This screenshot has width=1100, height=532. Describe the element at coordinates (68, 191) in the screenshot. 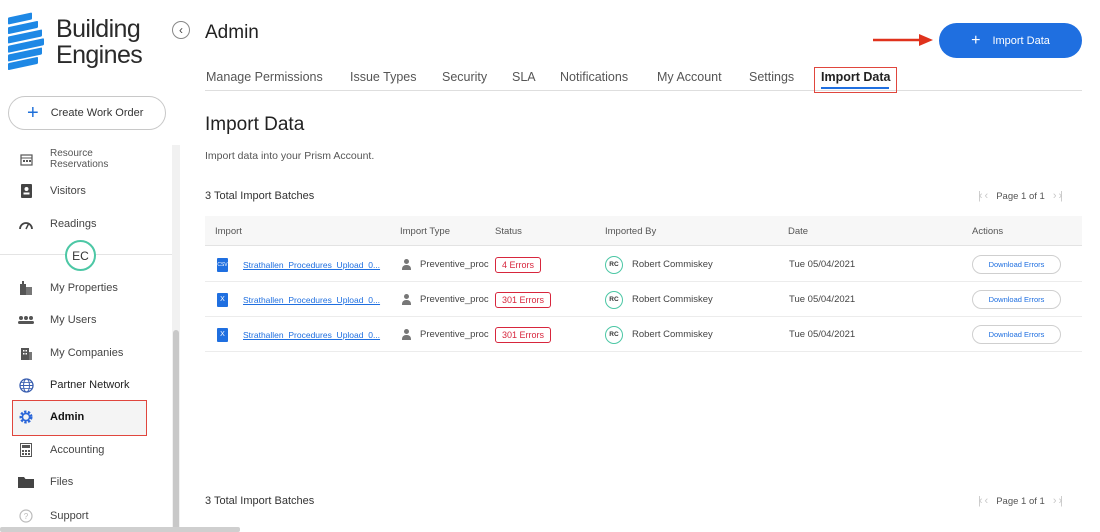

I see `sidebar-item-label: Visitors` at that location.